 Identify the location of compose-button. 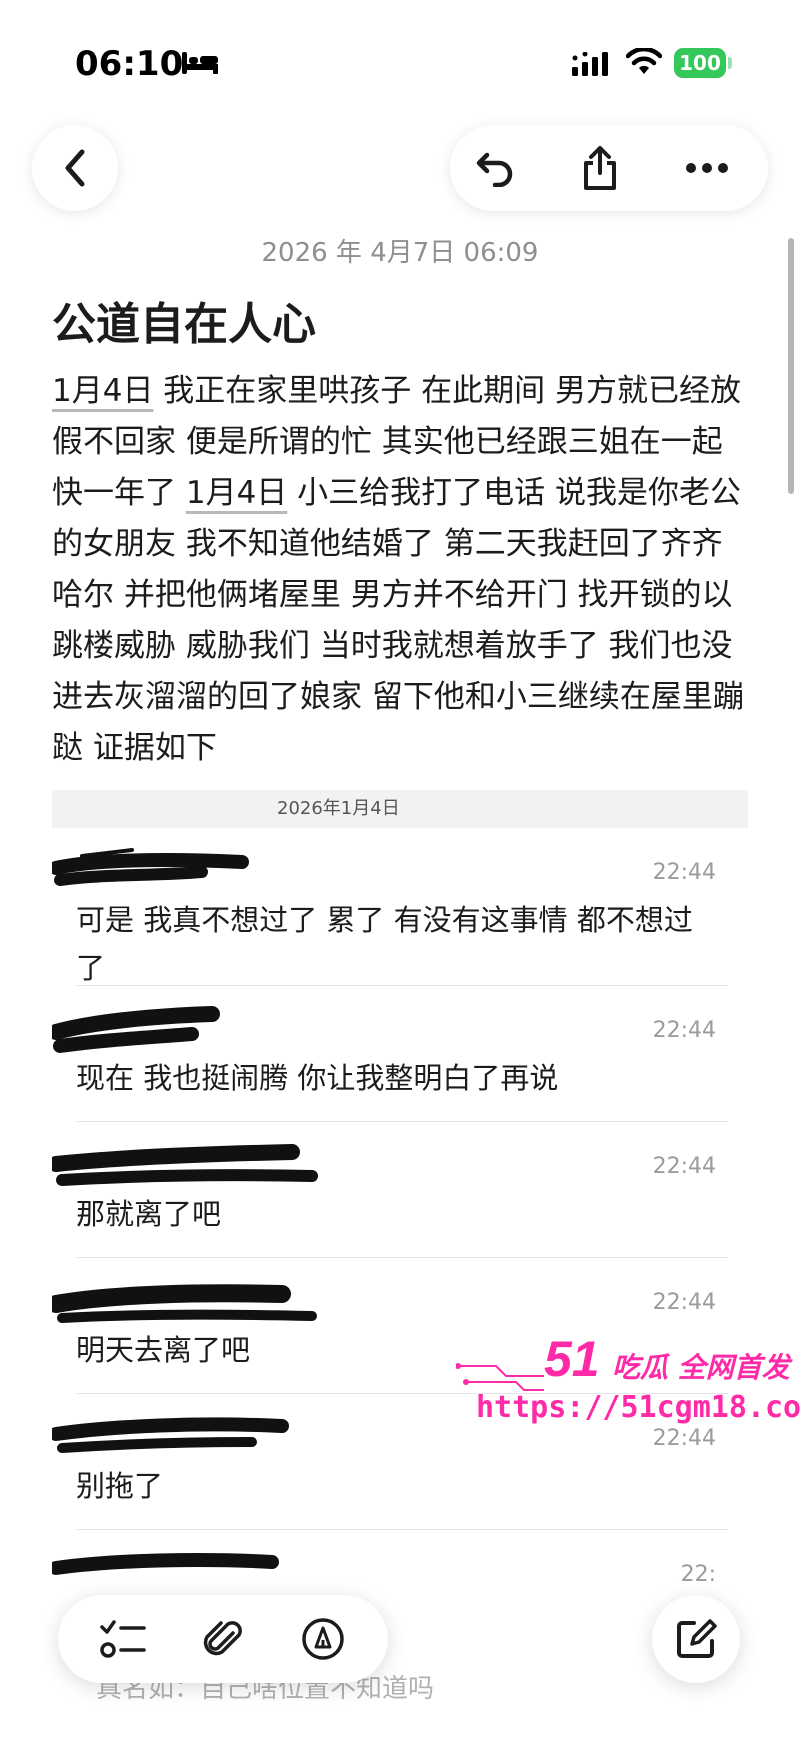
(696, 1639).